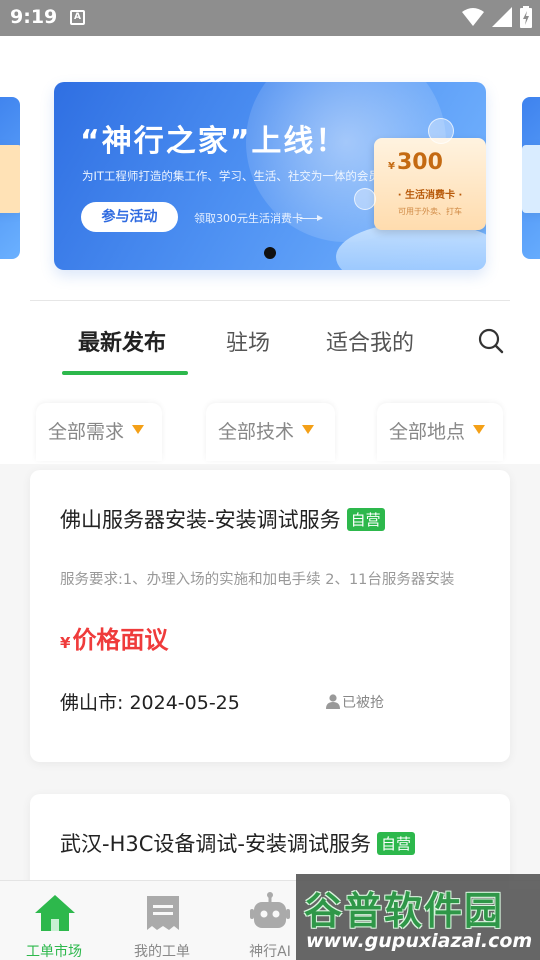 This screenshot has width=540, height=960. I want to click on nav-work-order-market: 工单市场, so click(54, 920).